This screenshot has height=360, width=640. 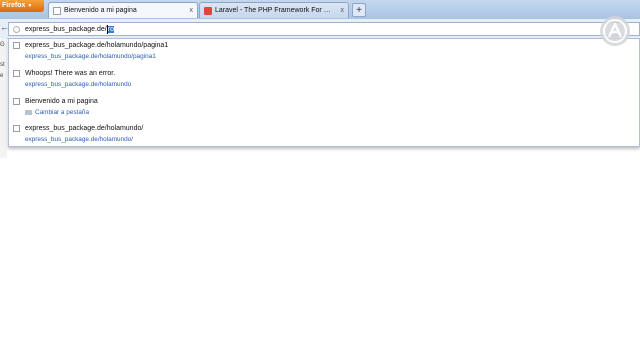 What do you see at coordinates (110, 29) in the screenshot?
I see `autocomplete-selection: ro` at bounding box center [110, 29].